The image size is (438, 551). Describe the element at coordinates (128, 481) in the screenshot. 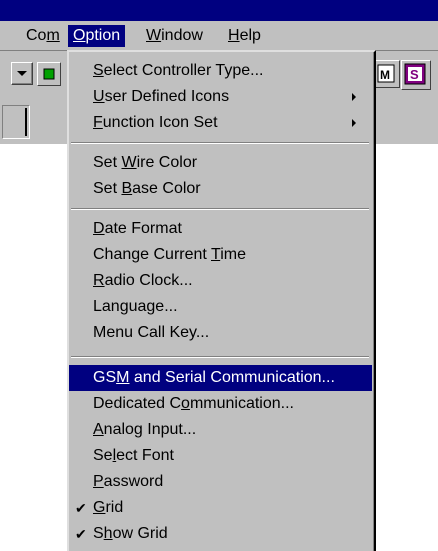

I see `menu-item-label: Password` at that location.